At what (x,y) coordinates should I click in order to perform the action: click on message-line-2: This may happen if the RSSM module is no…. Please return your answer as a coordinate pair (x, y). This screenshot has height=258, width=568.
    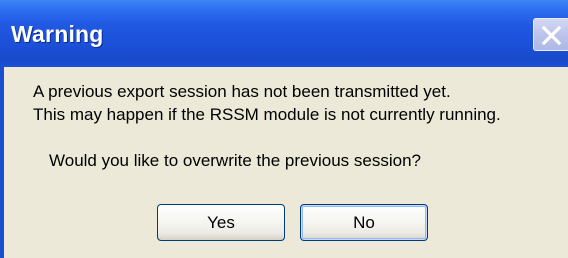
    Looking at the image, I should click on (267, 114).